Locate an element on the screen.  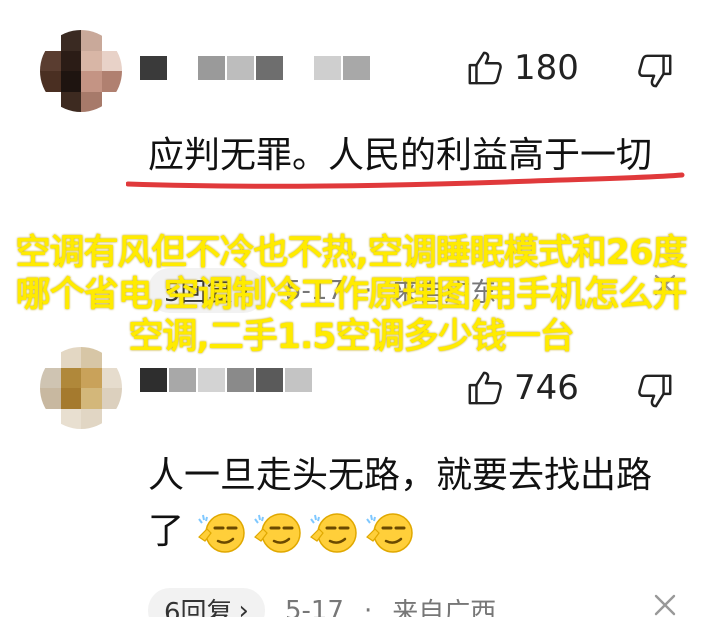
comment-meta: 6回复 › 5-17 · 来自广西 is located at coordinates (322, 602).